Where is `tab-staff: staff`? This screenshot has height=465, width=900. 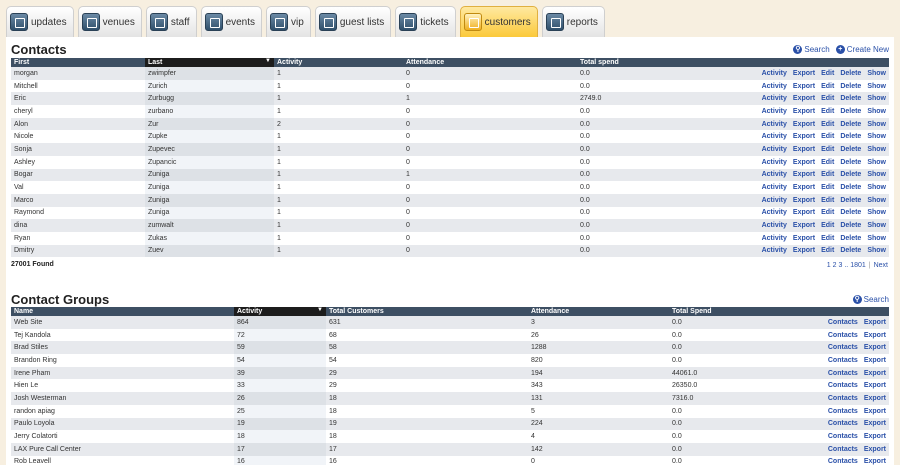 tab-staff: staff is located at coordinates (171, 21).